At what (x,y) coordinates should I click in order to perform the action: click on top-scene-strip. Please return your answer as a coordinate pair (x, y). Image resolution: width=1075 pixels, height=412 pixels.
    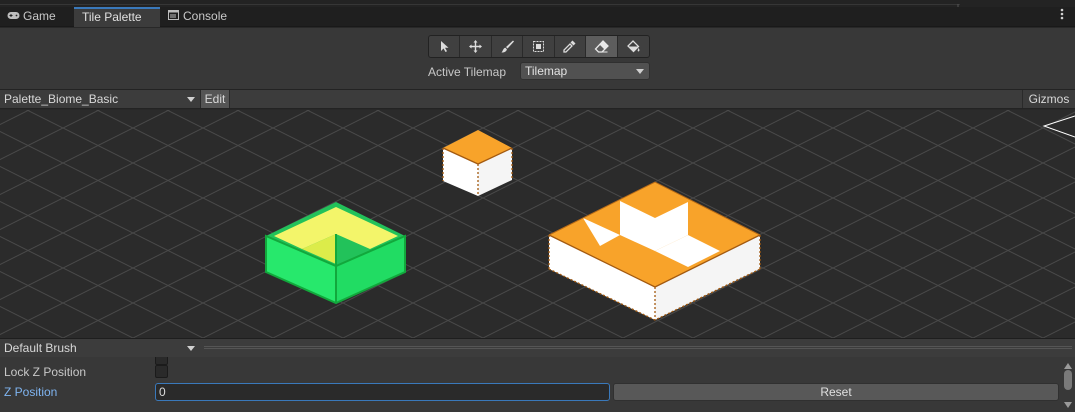
    Looking at the image, I should click on (537, 3).